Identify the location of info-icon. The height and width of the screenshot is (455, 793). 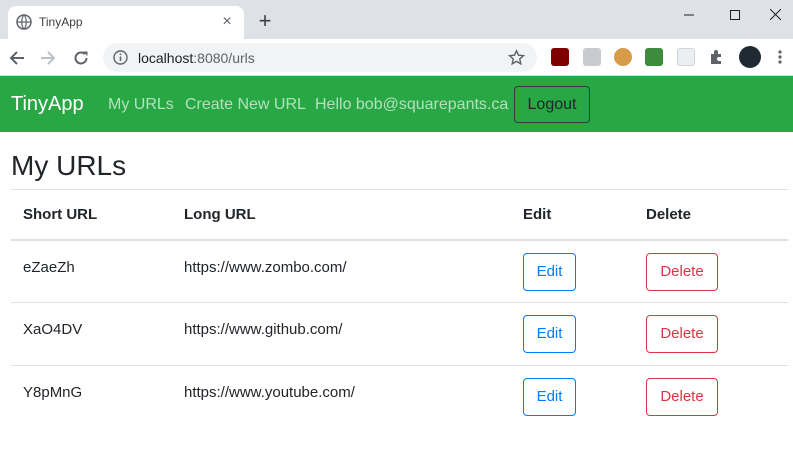
(120, 57).